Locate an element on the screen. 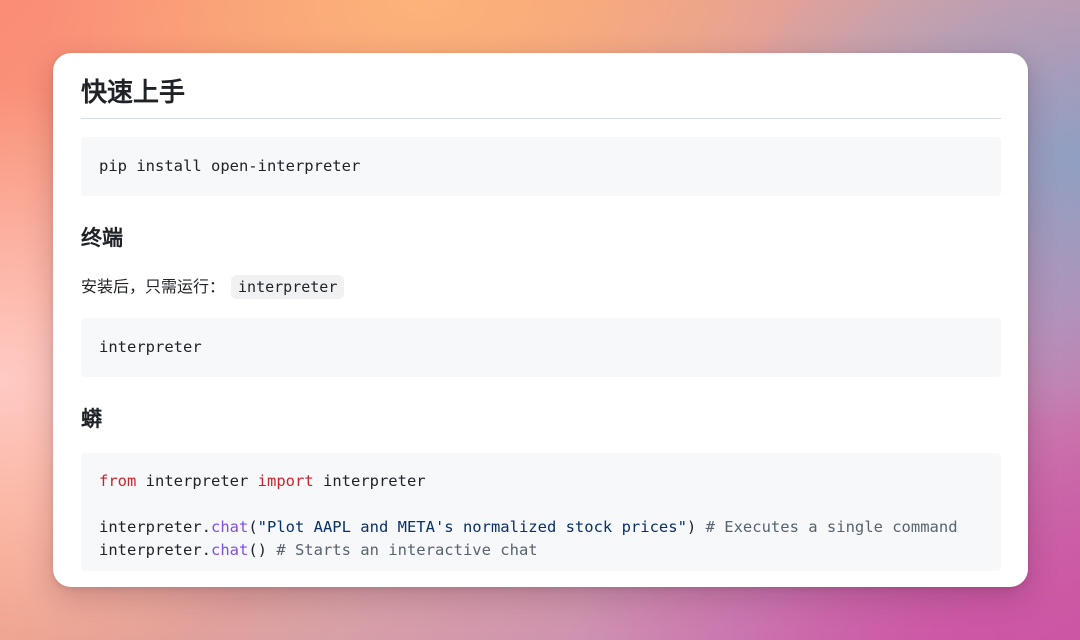  module-name: interpreter is located at coordinates (197, 481).